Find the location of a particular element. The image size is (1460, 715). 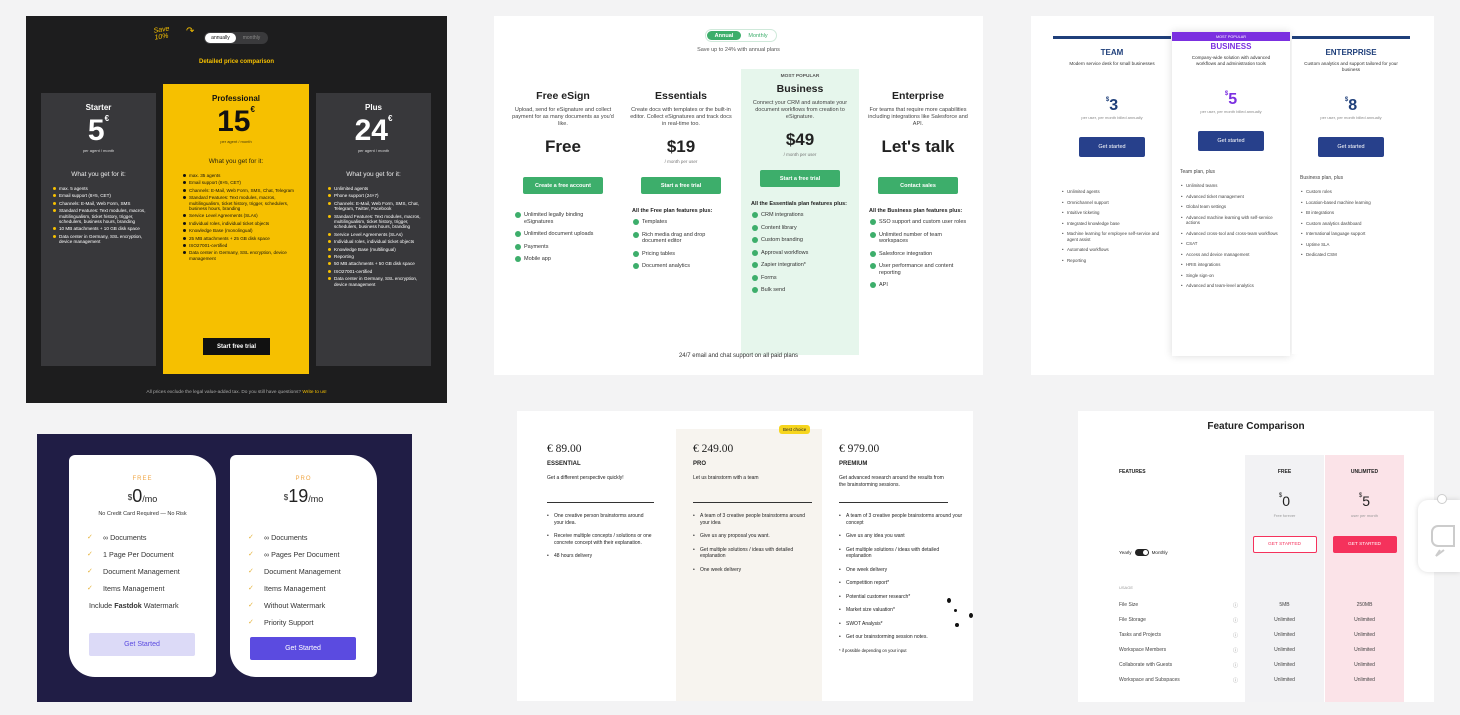

create-free-account-button: Create a free account is located at coordinates (563, 185).